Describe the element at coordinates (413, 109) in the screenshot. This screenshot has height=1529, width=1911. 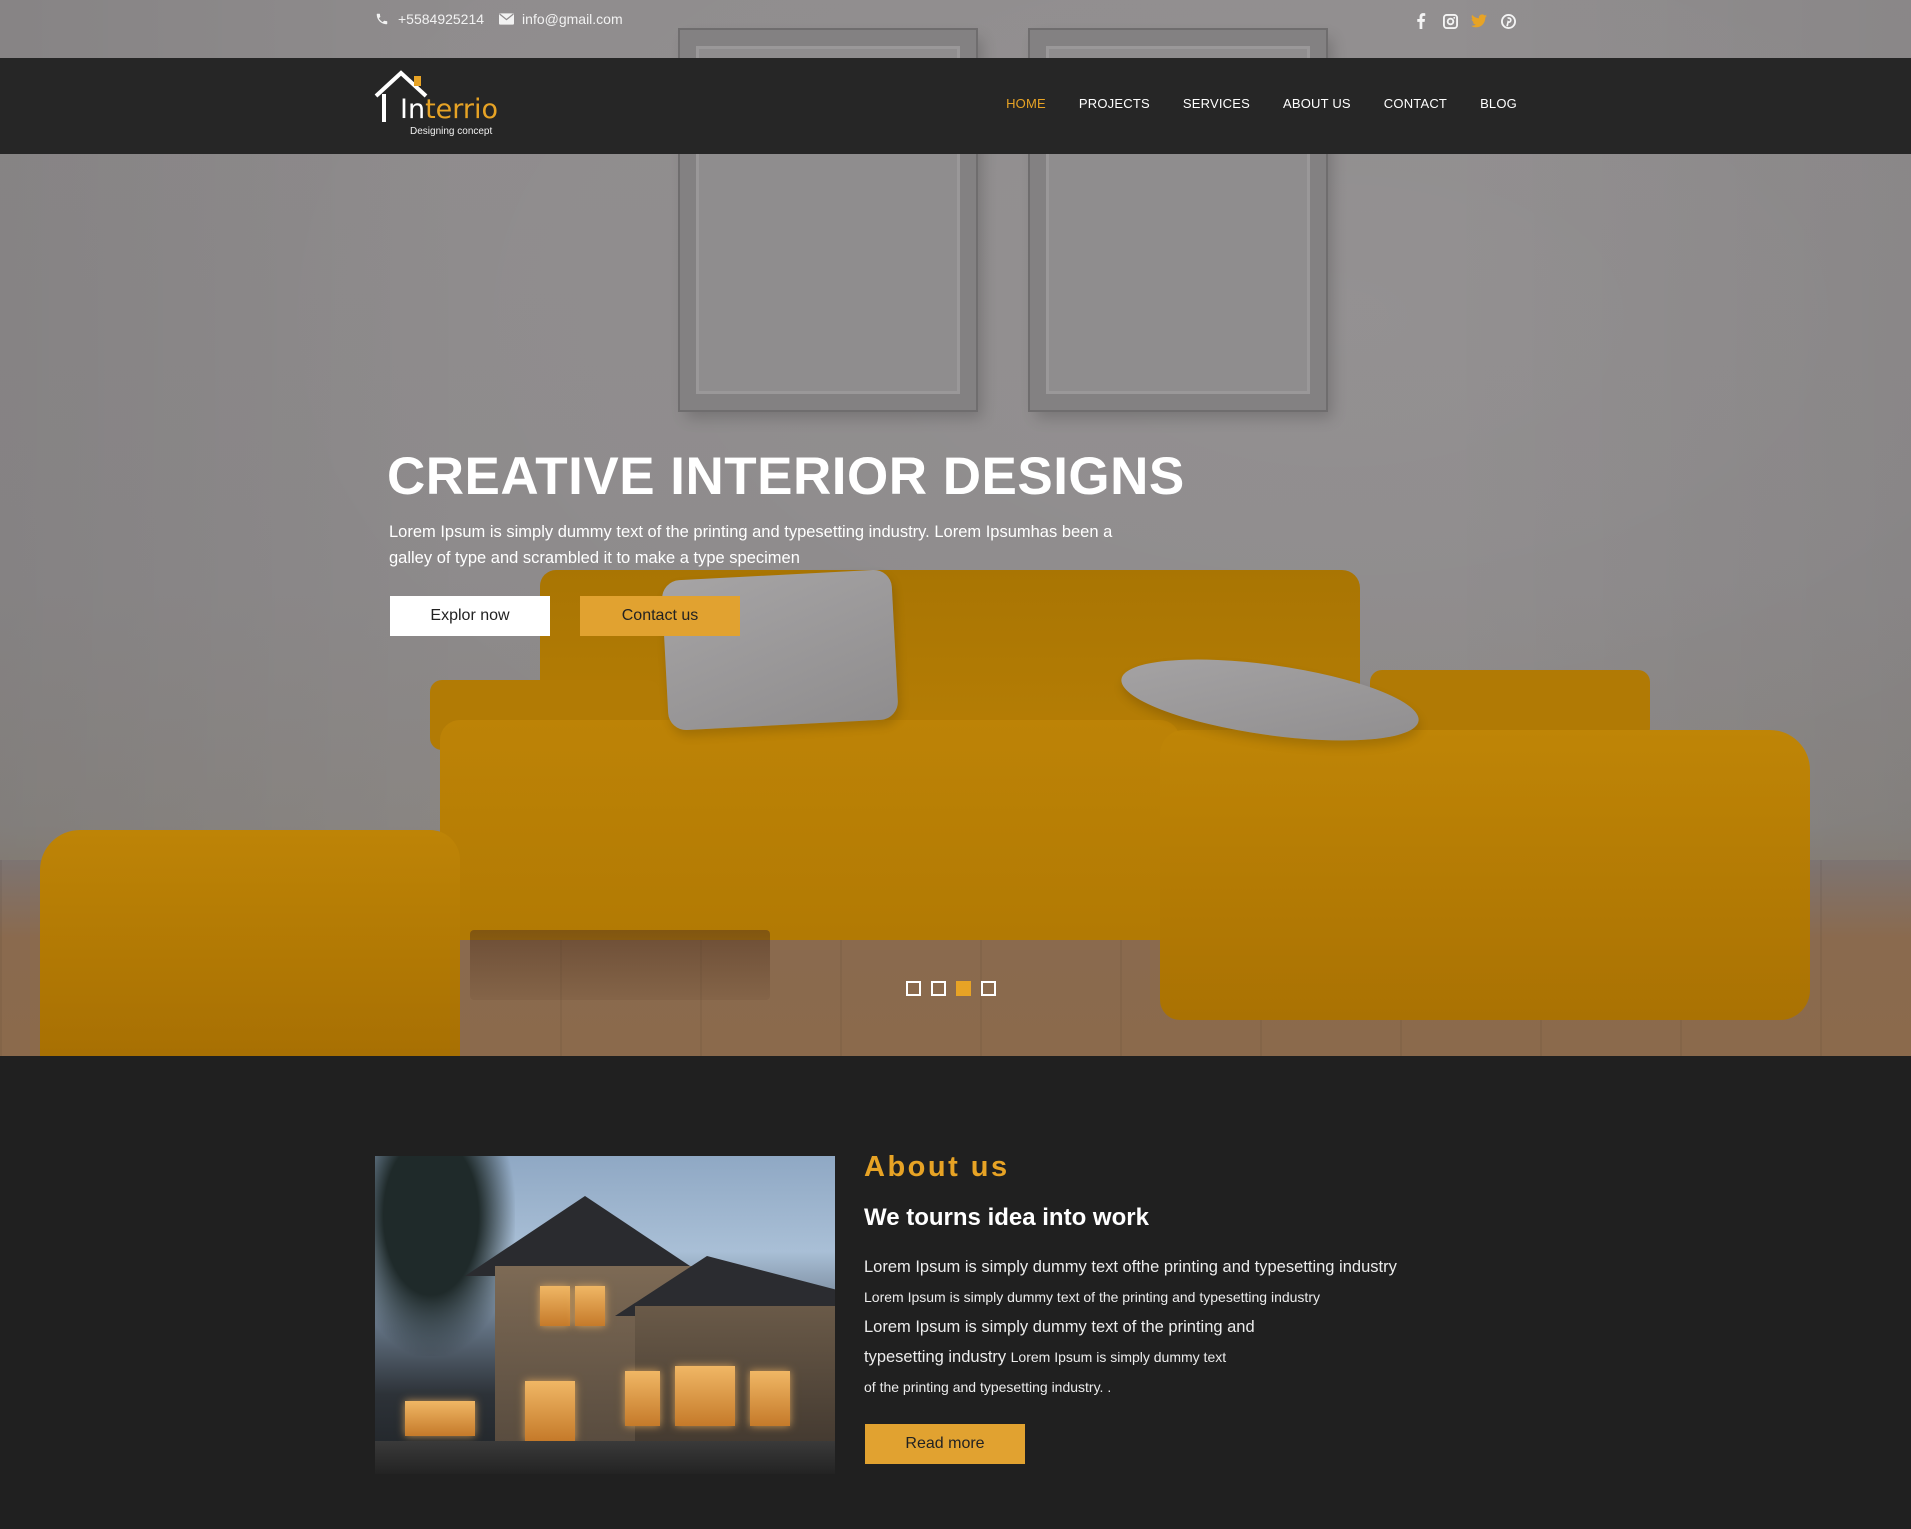
I see `logo-wordmark-prefix: In` at that location.